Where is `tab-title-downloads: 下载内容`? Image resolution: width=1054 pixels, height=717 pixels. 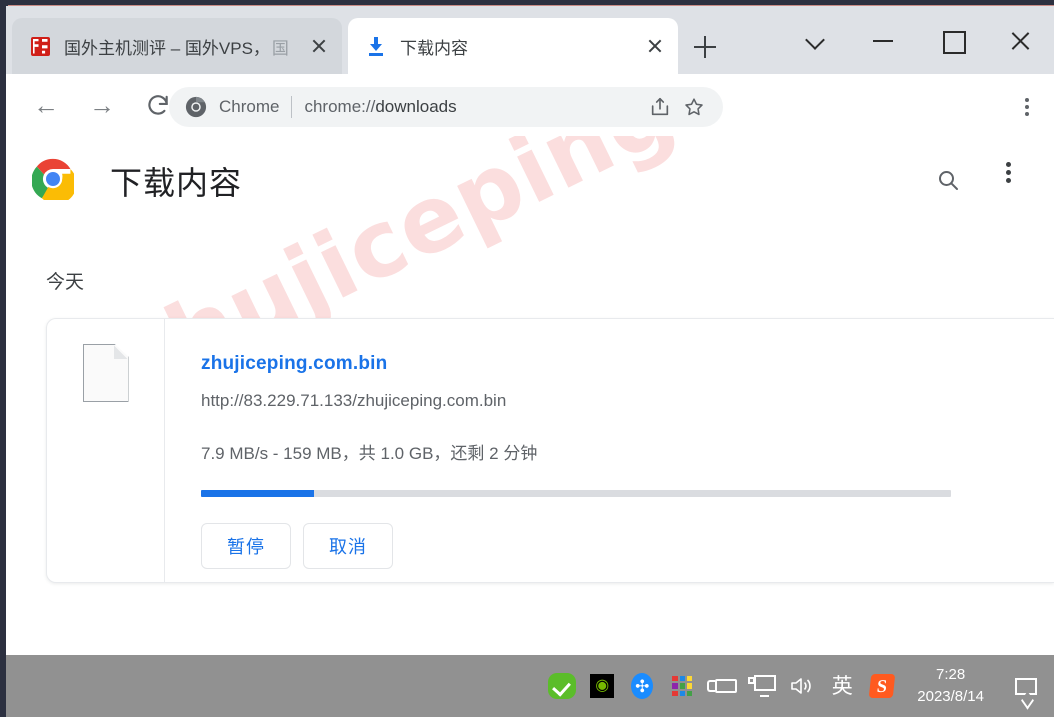
tab-title-downloads: 下载内容 is located at coordinates (434, 48).